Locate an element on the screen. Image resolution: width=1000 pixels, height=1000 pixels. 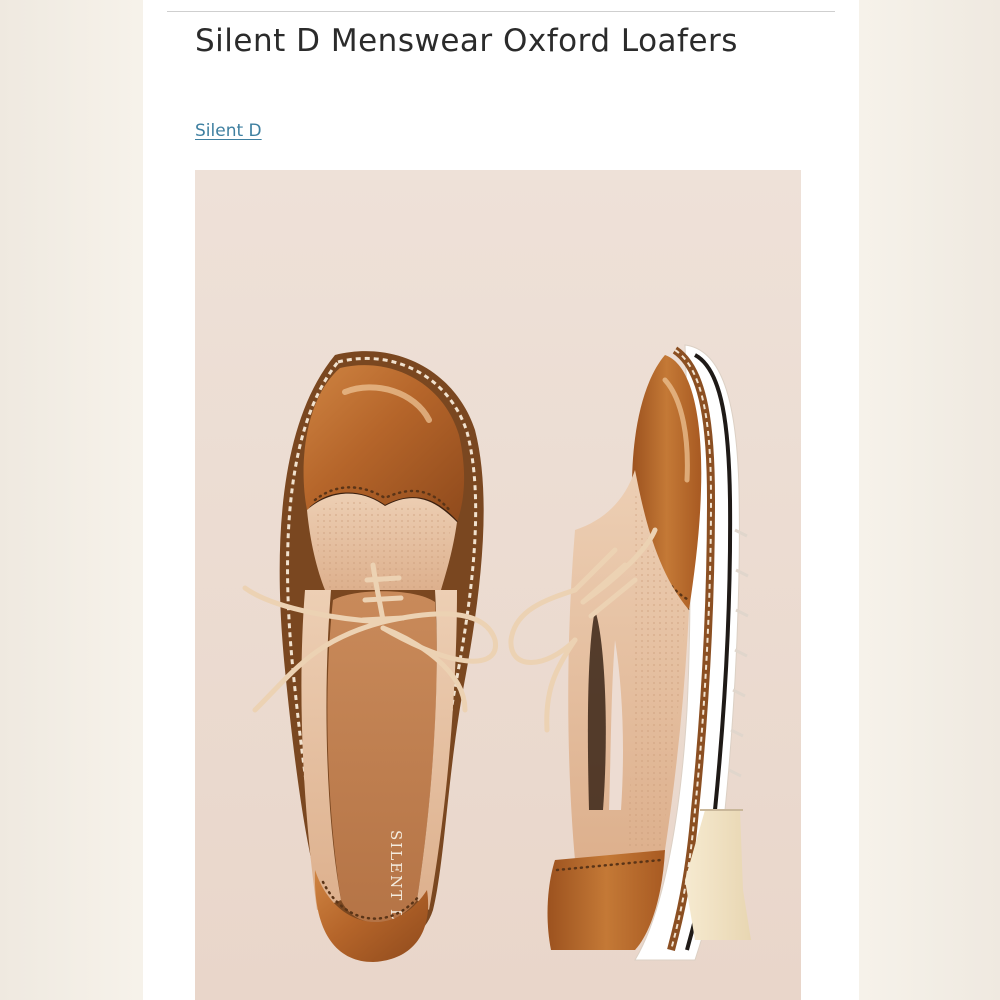
insole-logo: SILENT D is located at coordinates (396, 876).